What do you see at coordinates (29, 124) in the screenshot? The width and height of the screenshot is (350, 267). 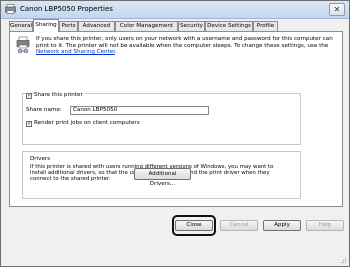 I see `render-jobs-checkbox: ✓` at bounding box center [29, 124].